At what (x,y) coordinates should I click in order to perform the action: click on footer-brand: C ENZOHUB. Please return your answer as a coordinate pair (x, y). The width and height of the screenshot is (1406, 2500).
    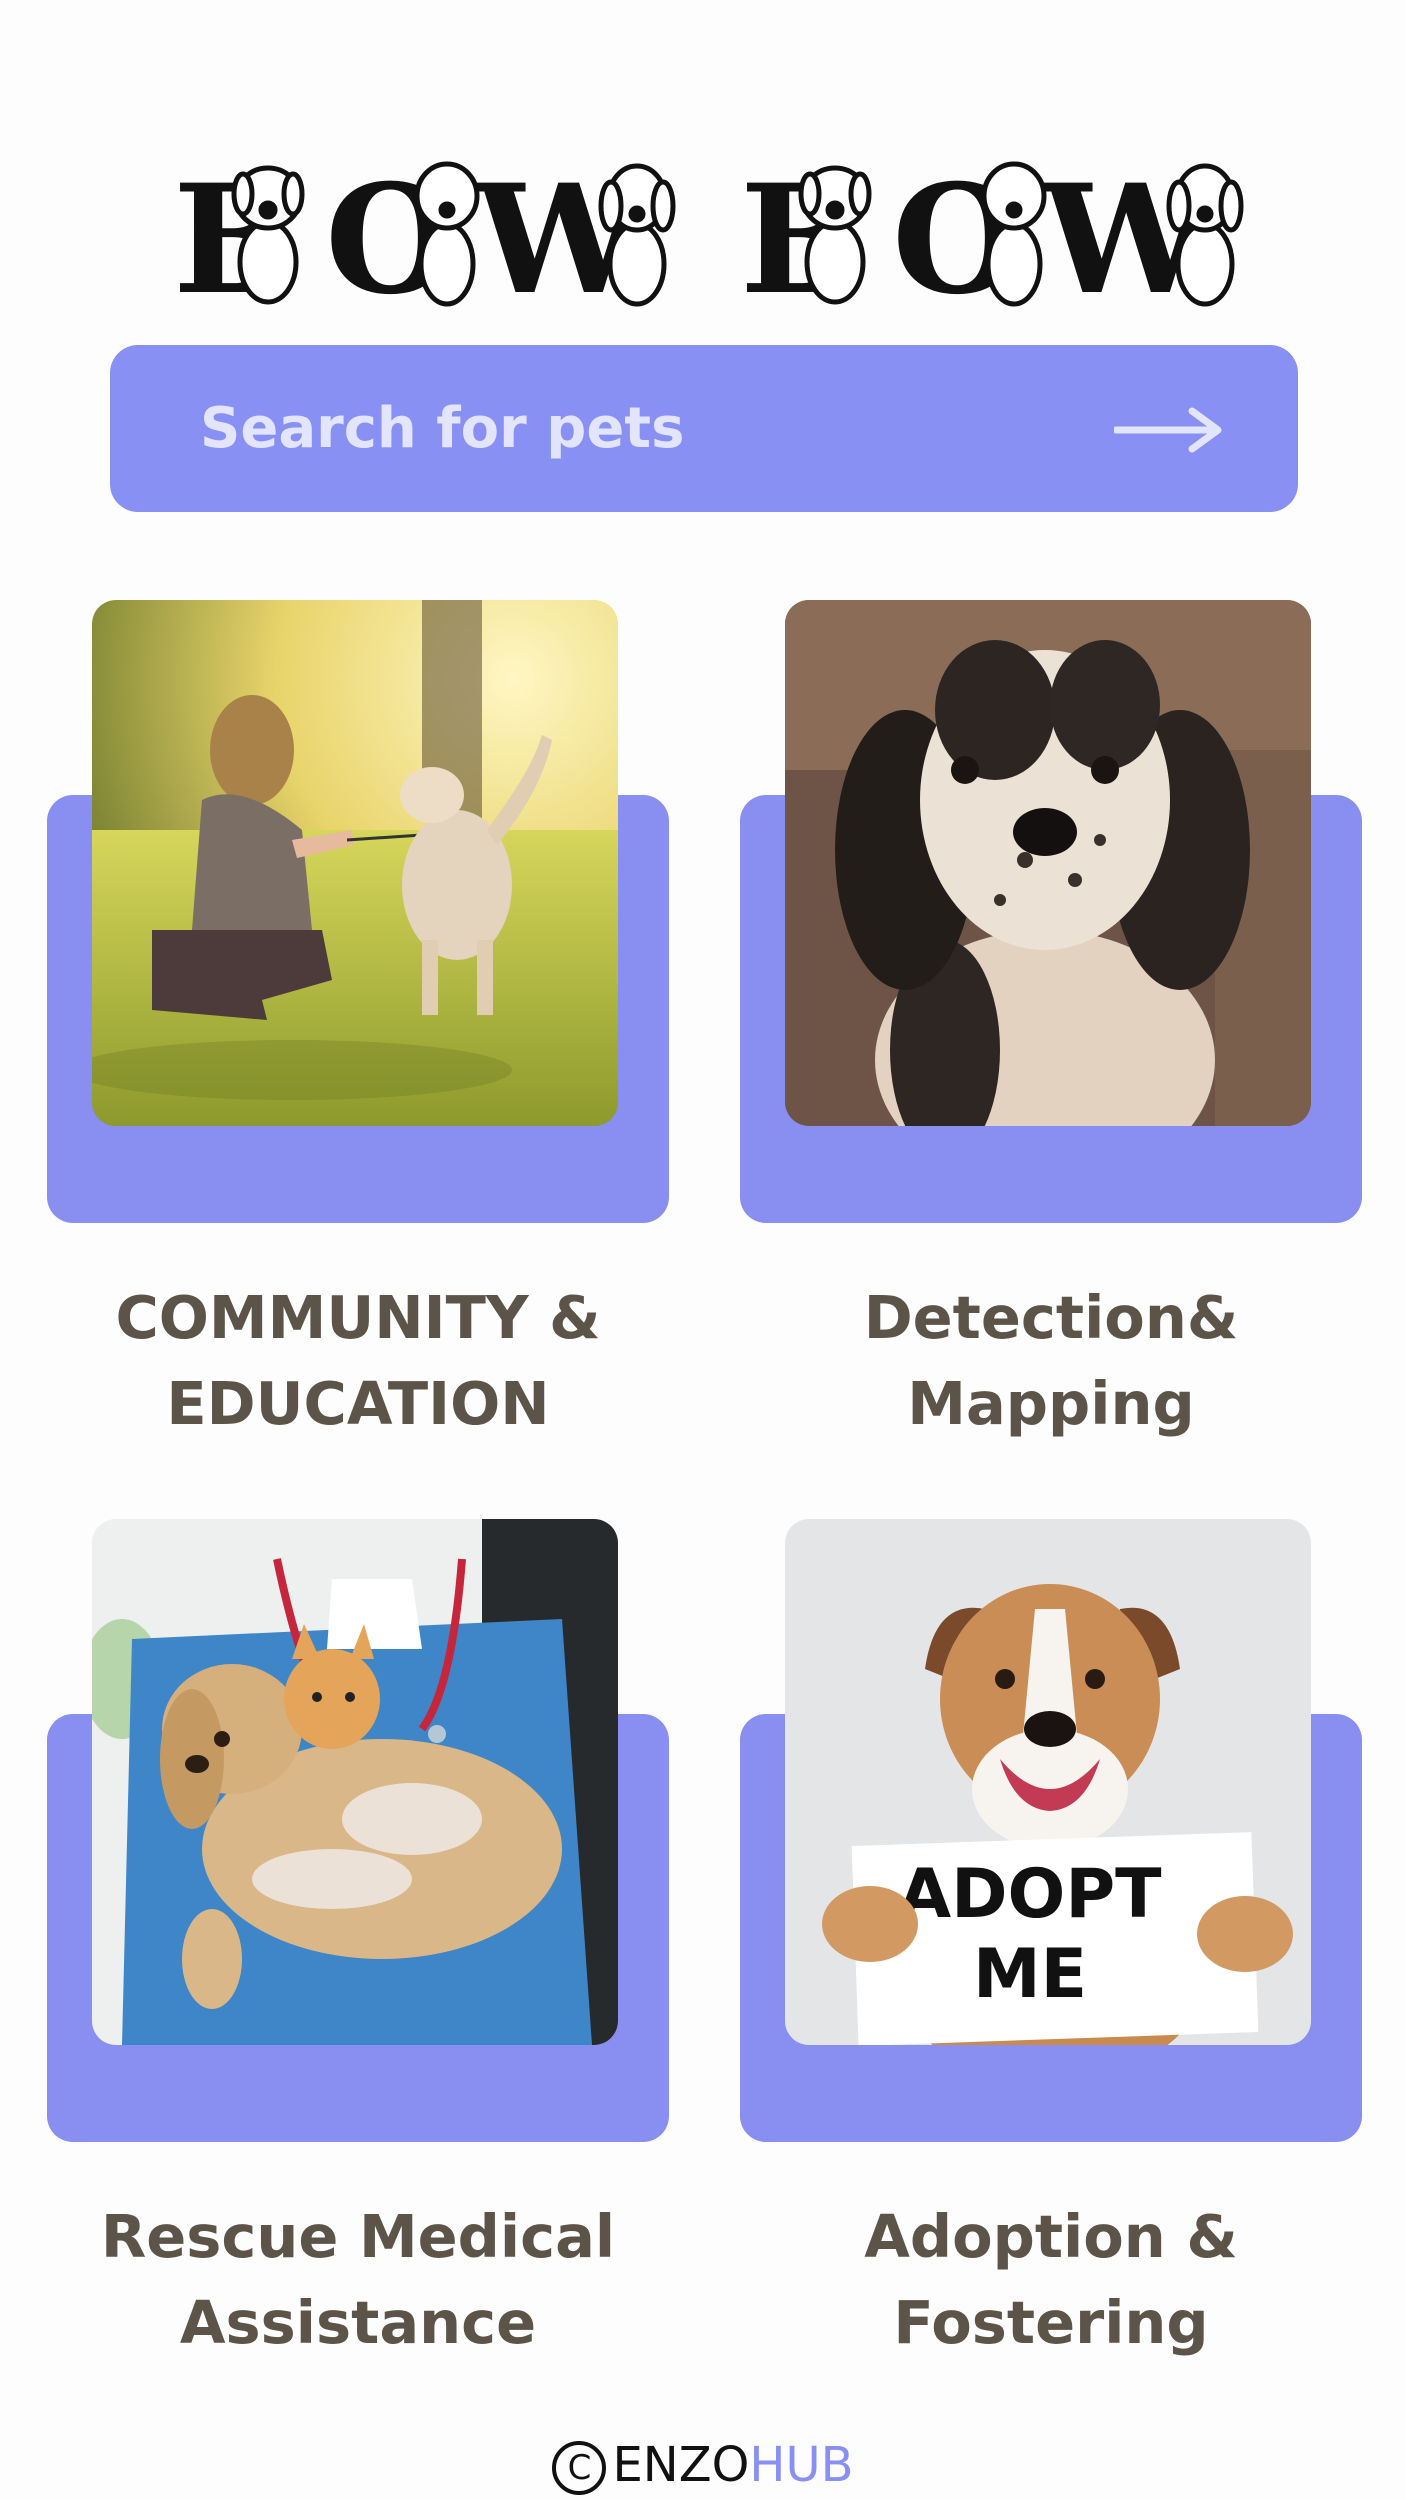
    Looking at the image, I should click on (703, 2466).